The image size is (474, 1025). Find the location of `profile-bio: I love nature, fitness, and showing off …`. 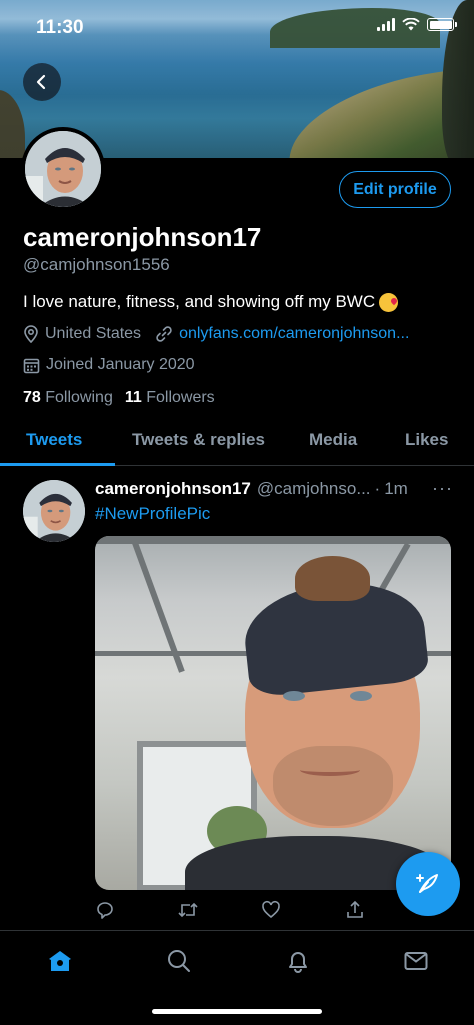

profile-bio: I love nature, fitness, and showing off … is located at coordinates (211, 302).